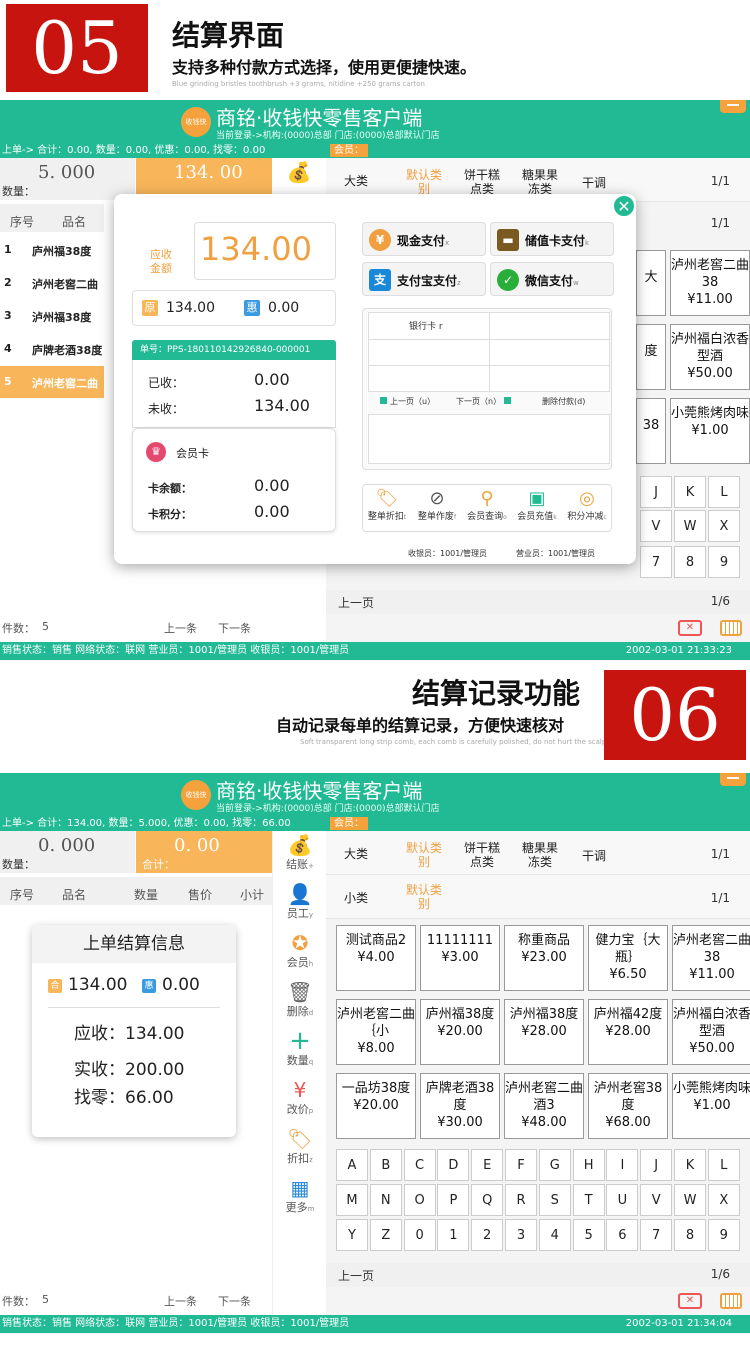 The width and height of the screenshot is (750, 1347). Describe the element at coordinates (385, 1200) in the screenshot. I see `key-N: N` at that location.